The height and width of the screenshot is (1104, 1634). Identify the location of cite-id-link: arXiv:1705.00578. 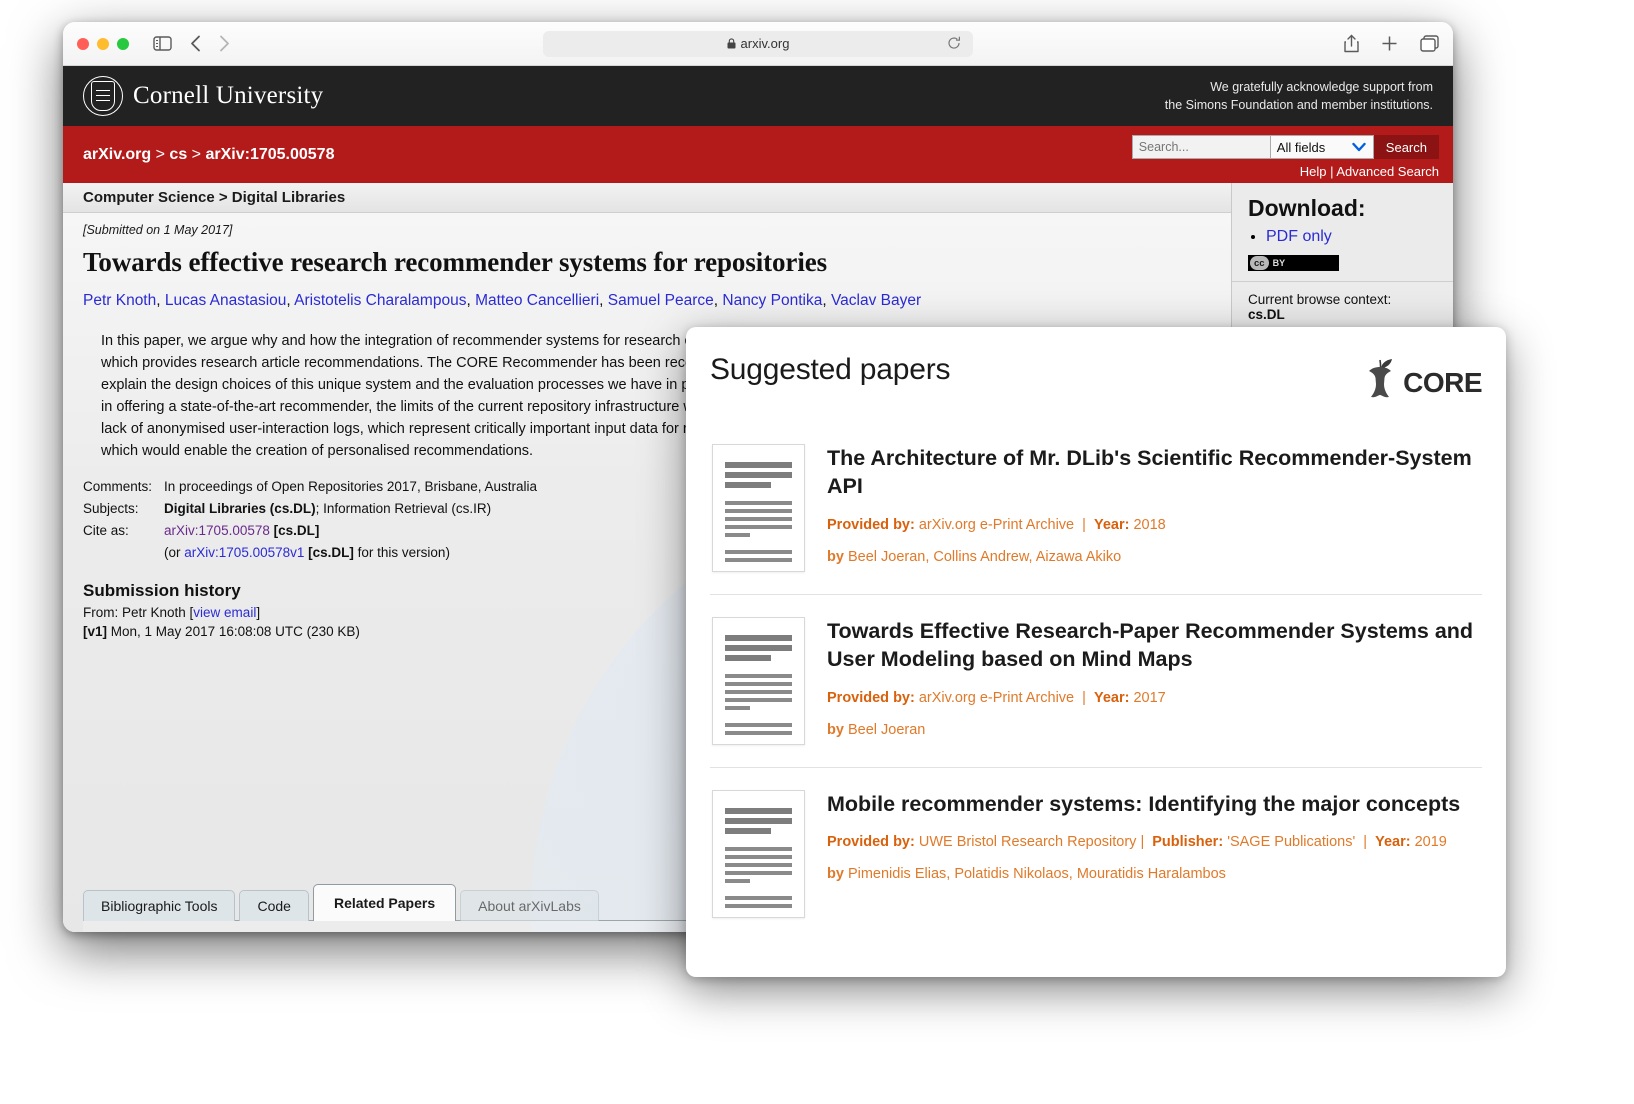
(217, 530).